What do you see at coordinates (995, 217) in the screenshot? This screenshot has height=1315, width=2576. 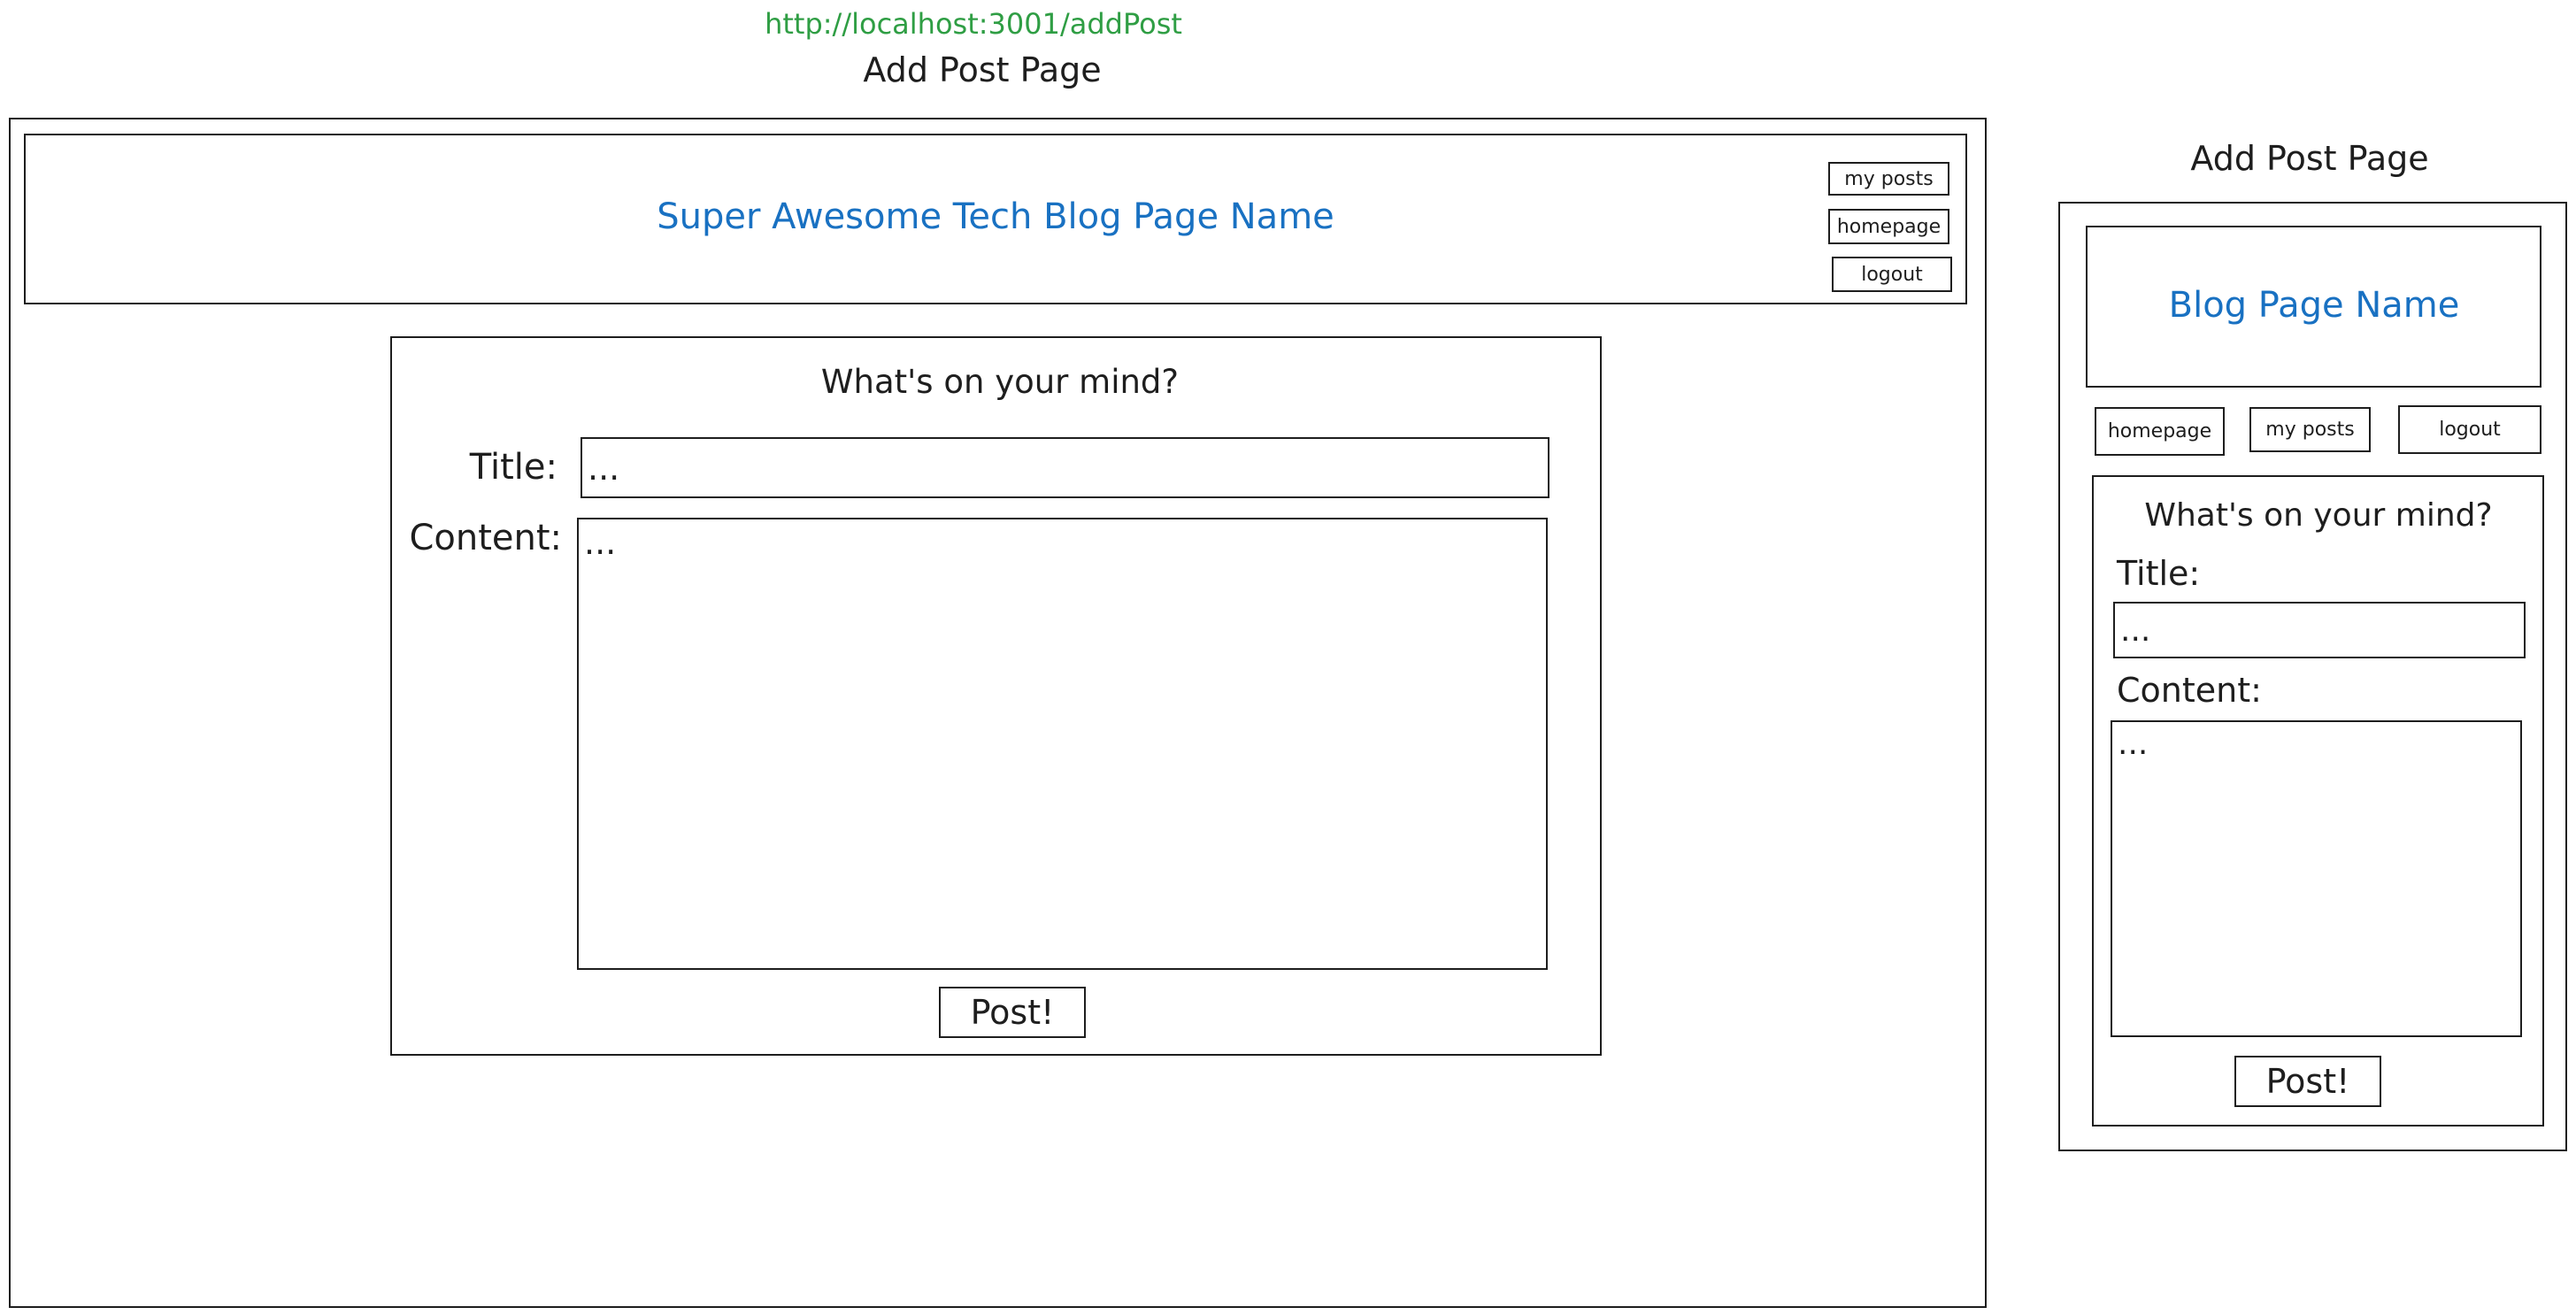 I see `desktop-blog-name: Super Awesome Tech Blog Page Name` at bounding box center [995, 217].